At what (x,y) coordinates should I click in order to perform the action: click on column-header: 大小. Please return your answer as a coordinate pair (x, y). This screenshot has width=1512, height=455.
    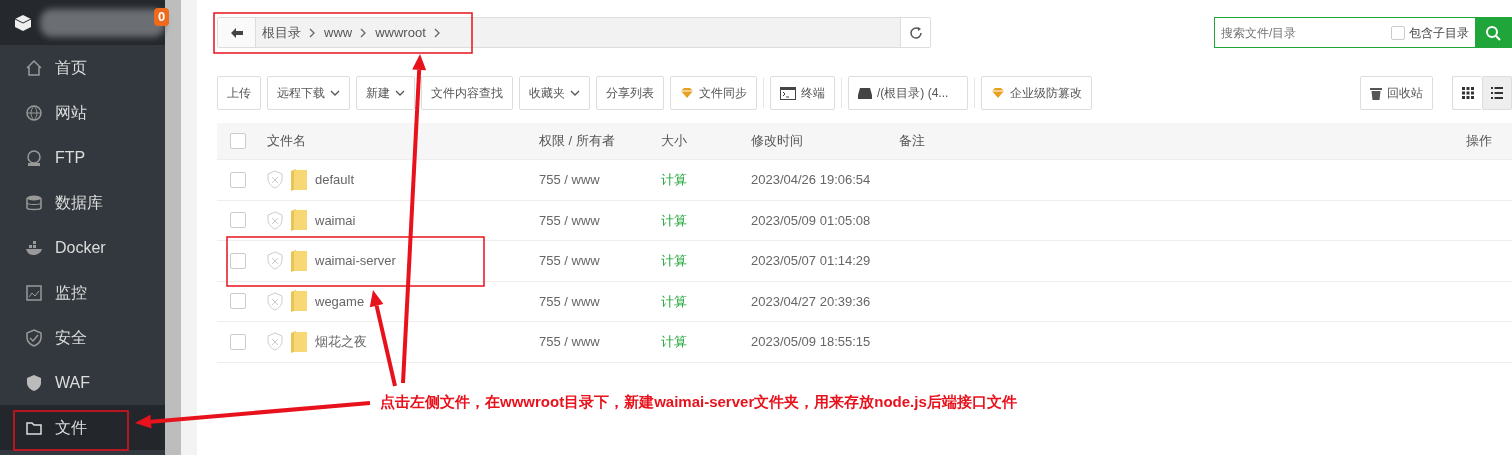
    Looking at the image, I should click on (674, 141).